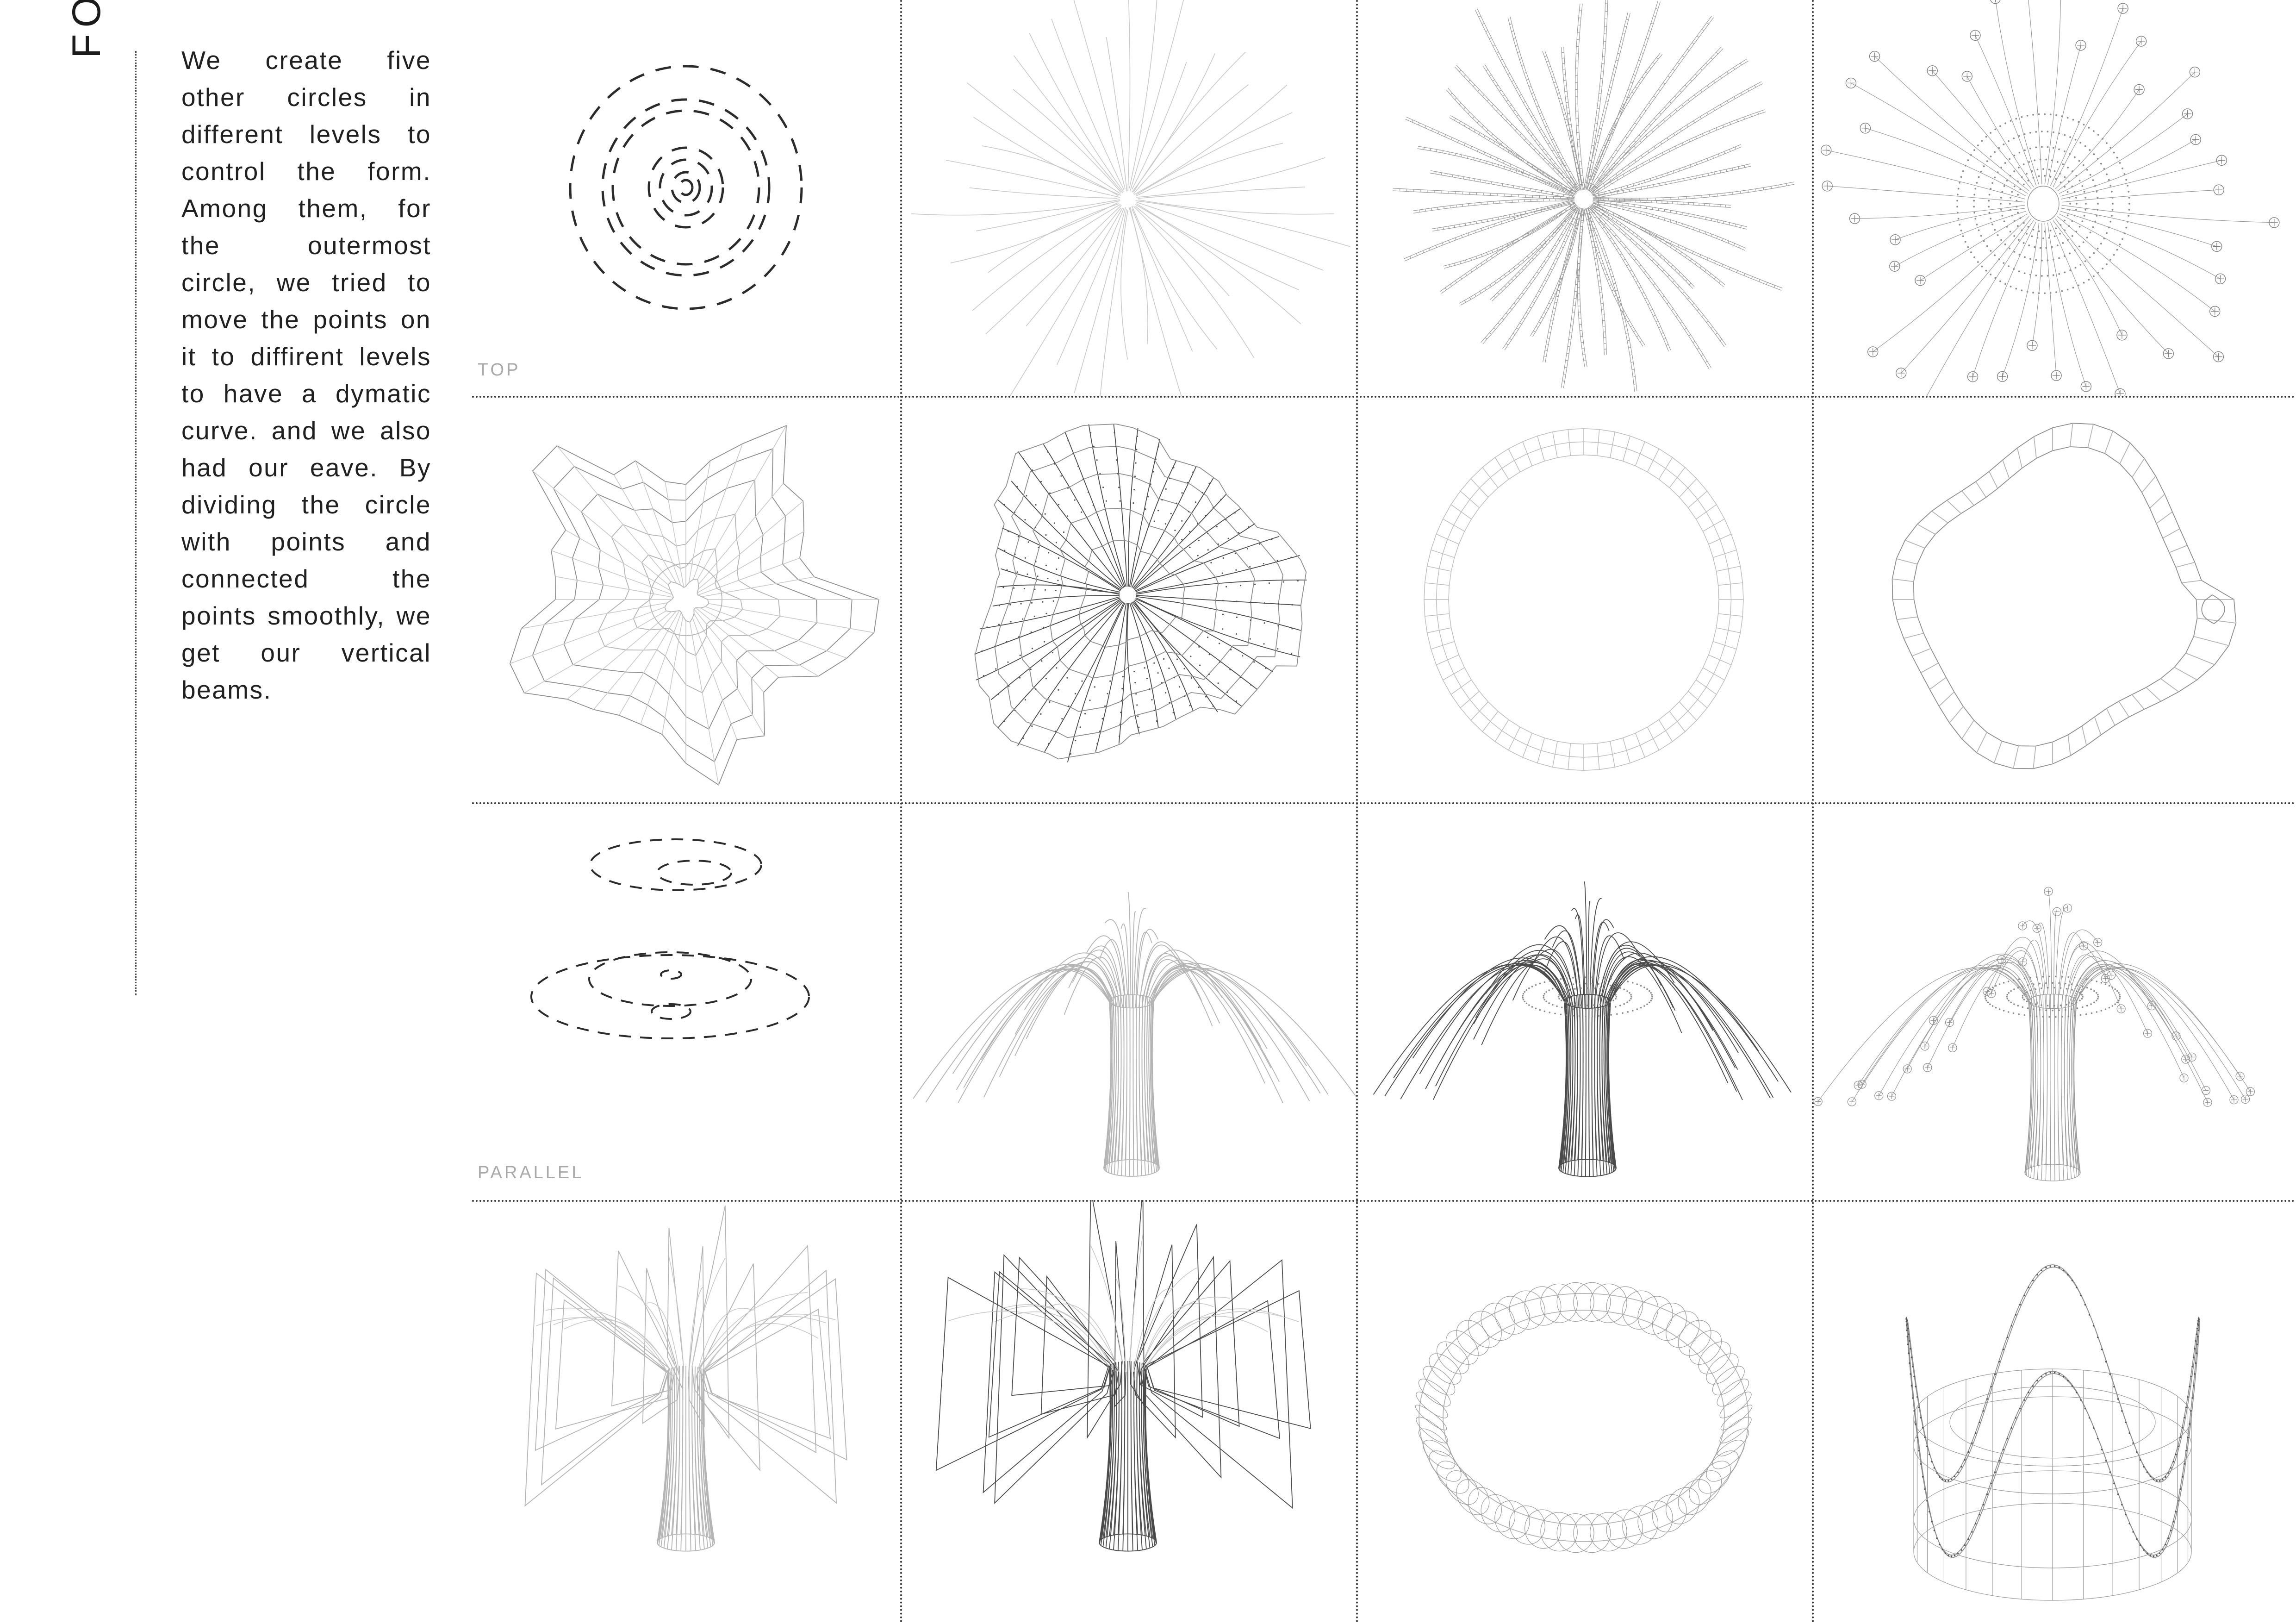  Describe the element at coordinates (136, 523) in the screenshot. I see `vertical-divider-rule` at that location.